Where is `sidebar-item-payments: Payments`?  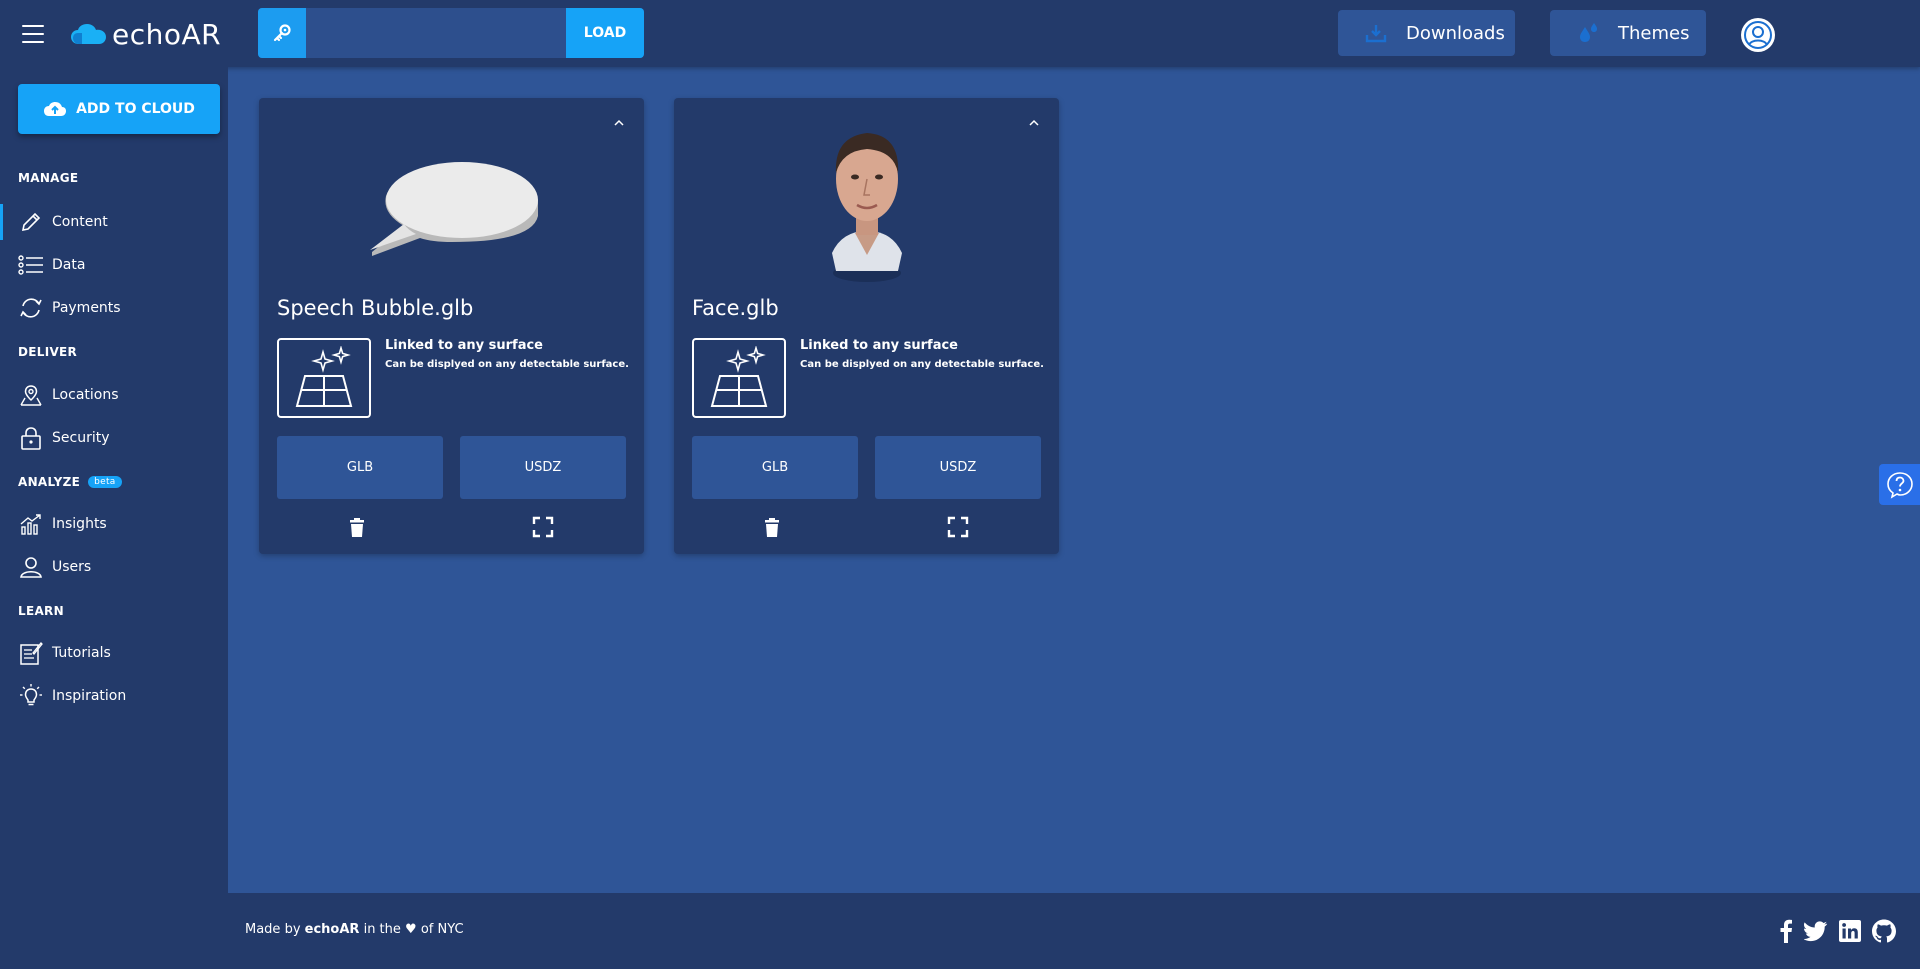
sidebar-item-payments: Payments is located at coordinates (114, 308).